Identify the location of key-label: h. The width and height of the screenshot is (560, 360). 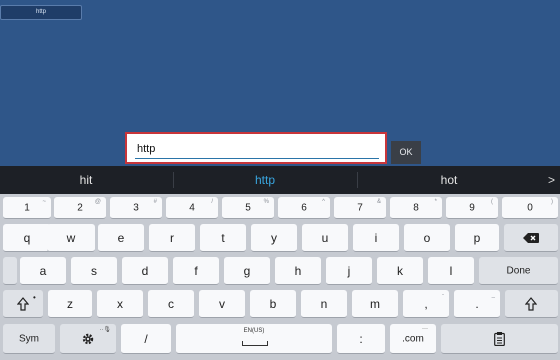
(298, 270).